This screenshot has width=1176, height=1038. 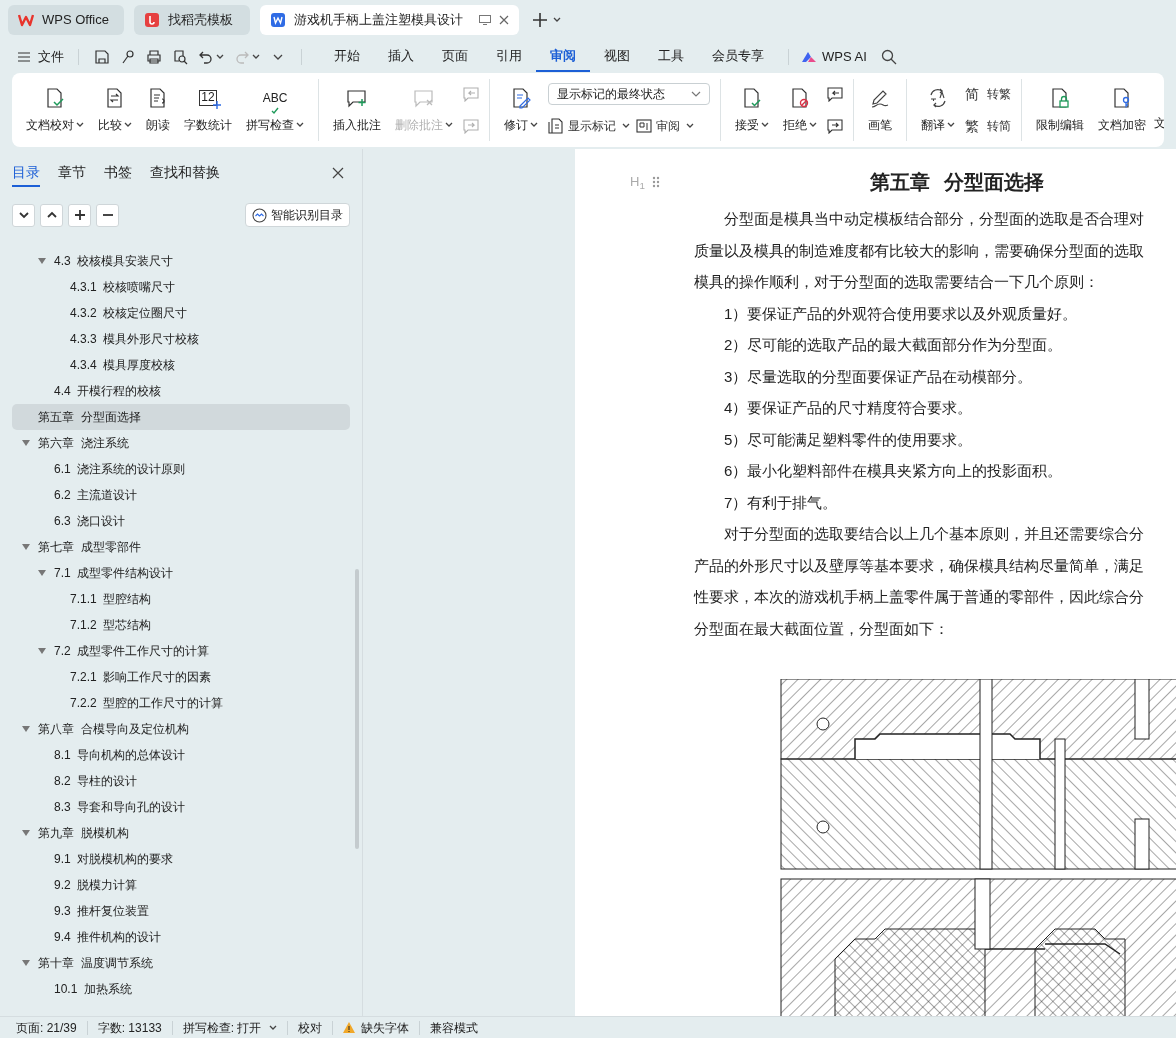 What do you see at coordinates (629, 94) in the screenshot?
I see `markup-dropdown: 显示标记的最终状态` at bounding box center [629, 94].